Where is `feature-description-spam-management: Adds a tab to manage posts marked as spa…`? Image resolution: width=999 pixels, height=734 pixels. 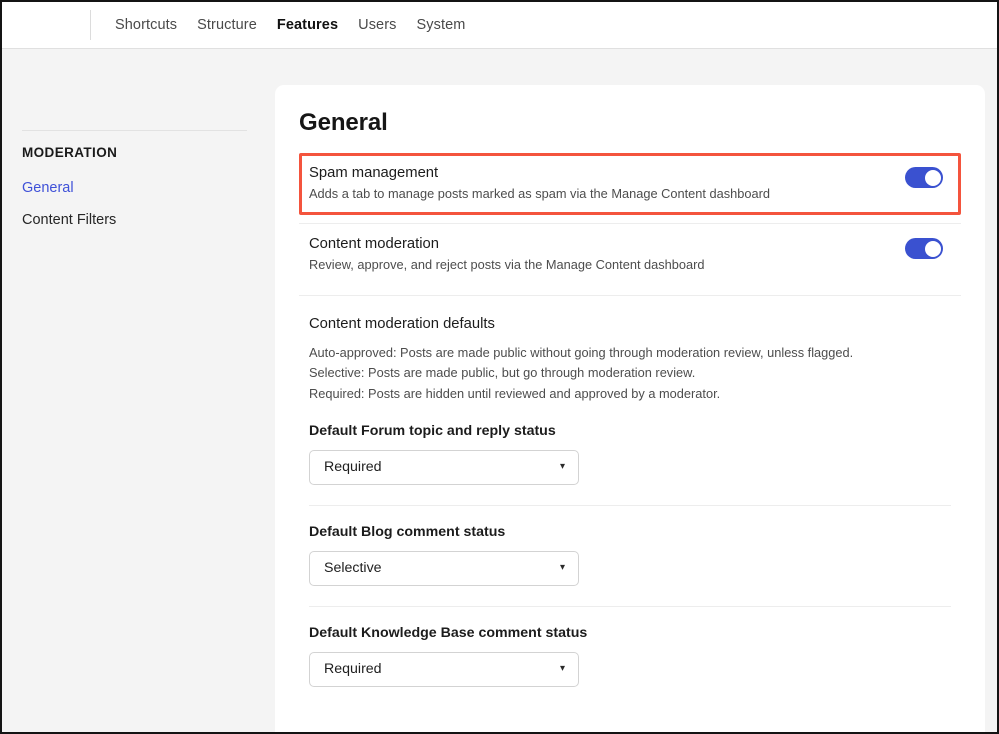
feature-description-spam-management: Adds a tab to manage posts marked as spa… is located at coordinates (539, 193).